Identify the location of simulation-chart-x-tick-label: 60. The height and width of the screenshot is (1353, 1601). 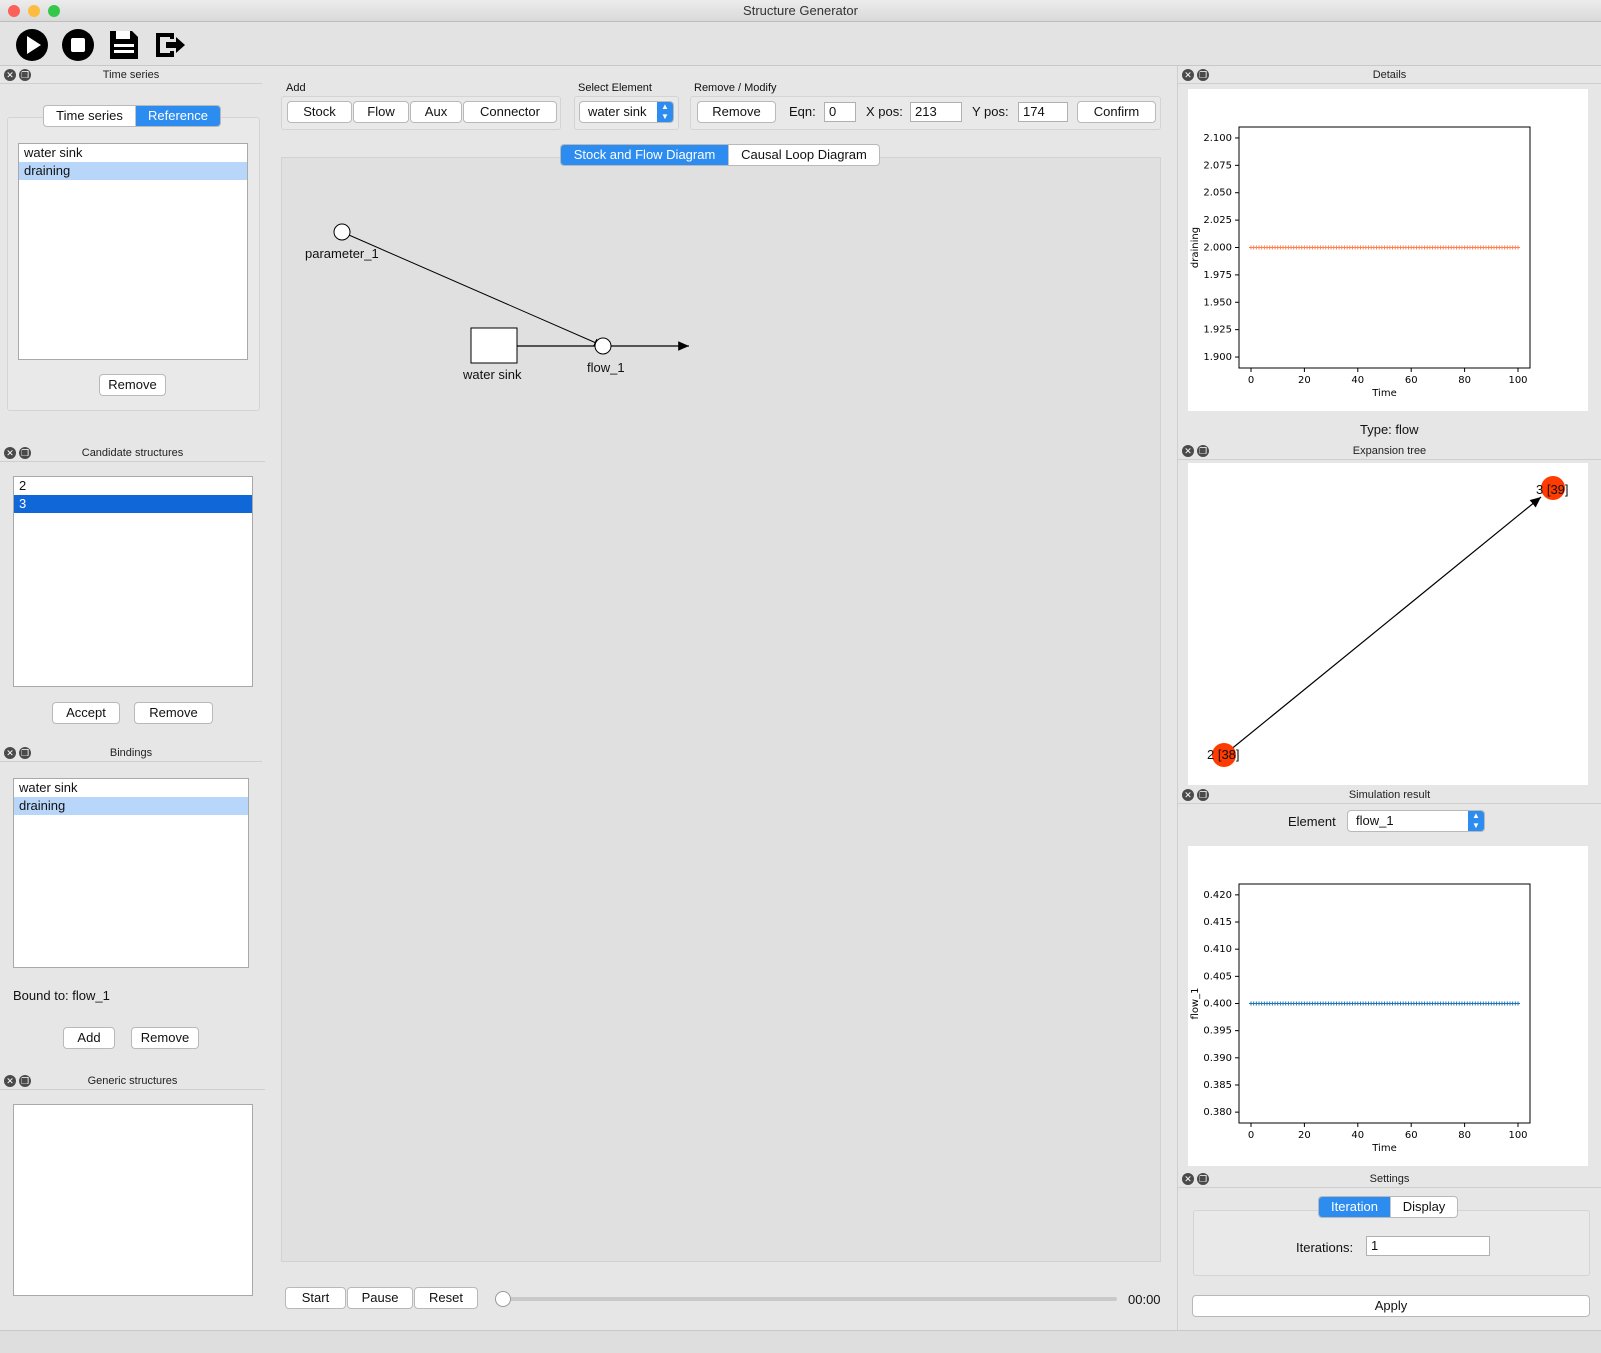
(1411, 1135).